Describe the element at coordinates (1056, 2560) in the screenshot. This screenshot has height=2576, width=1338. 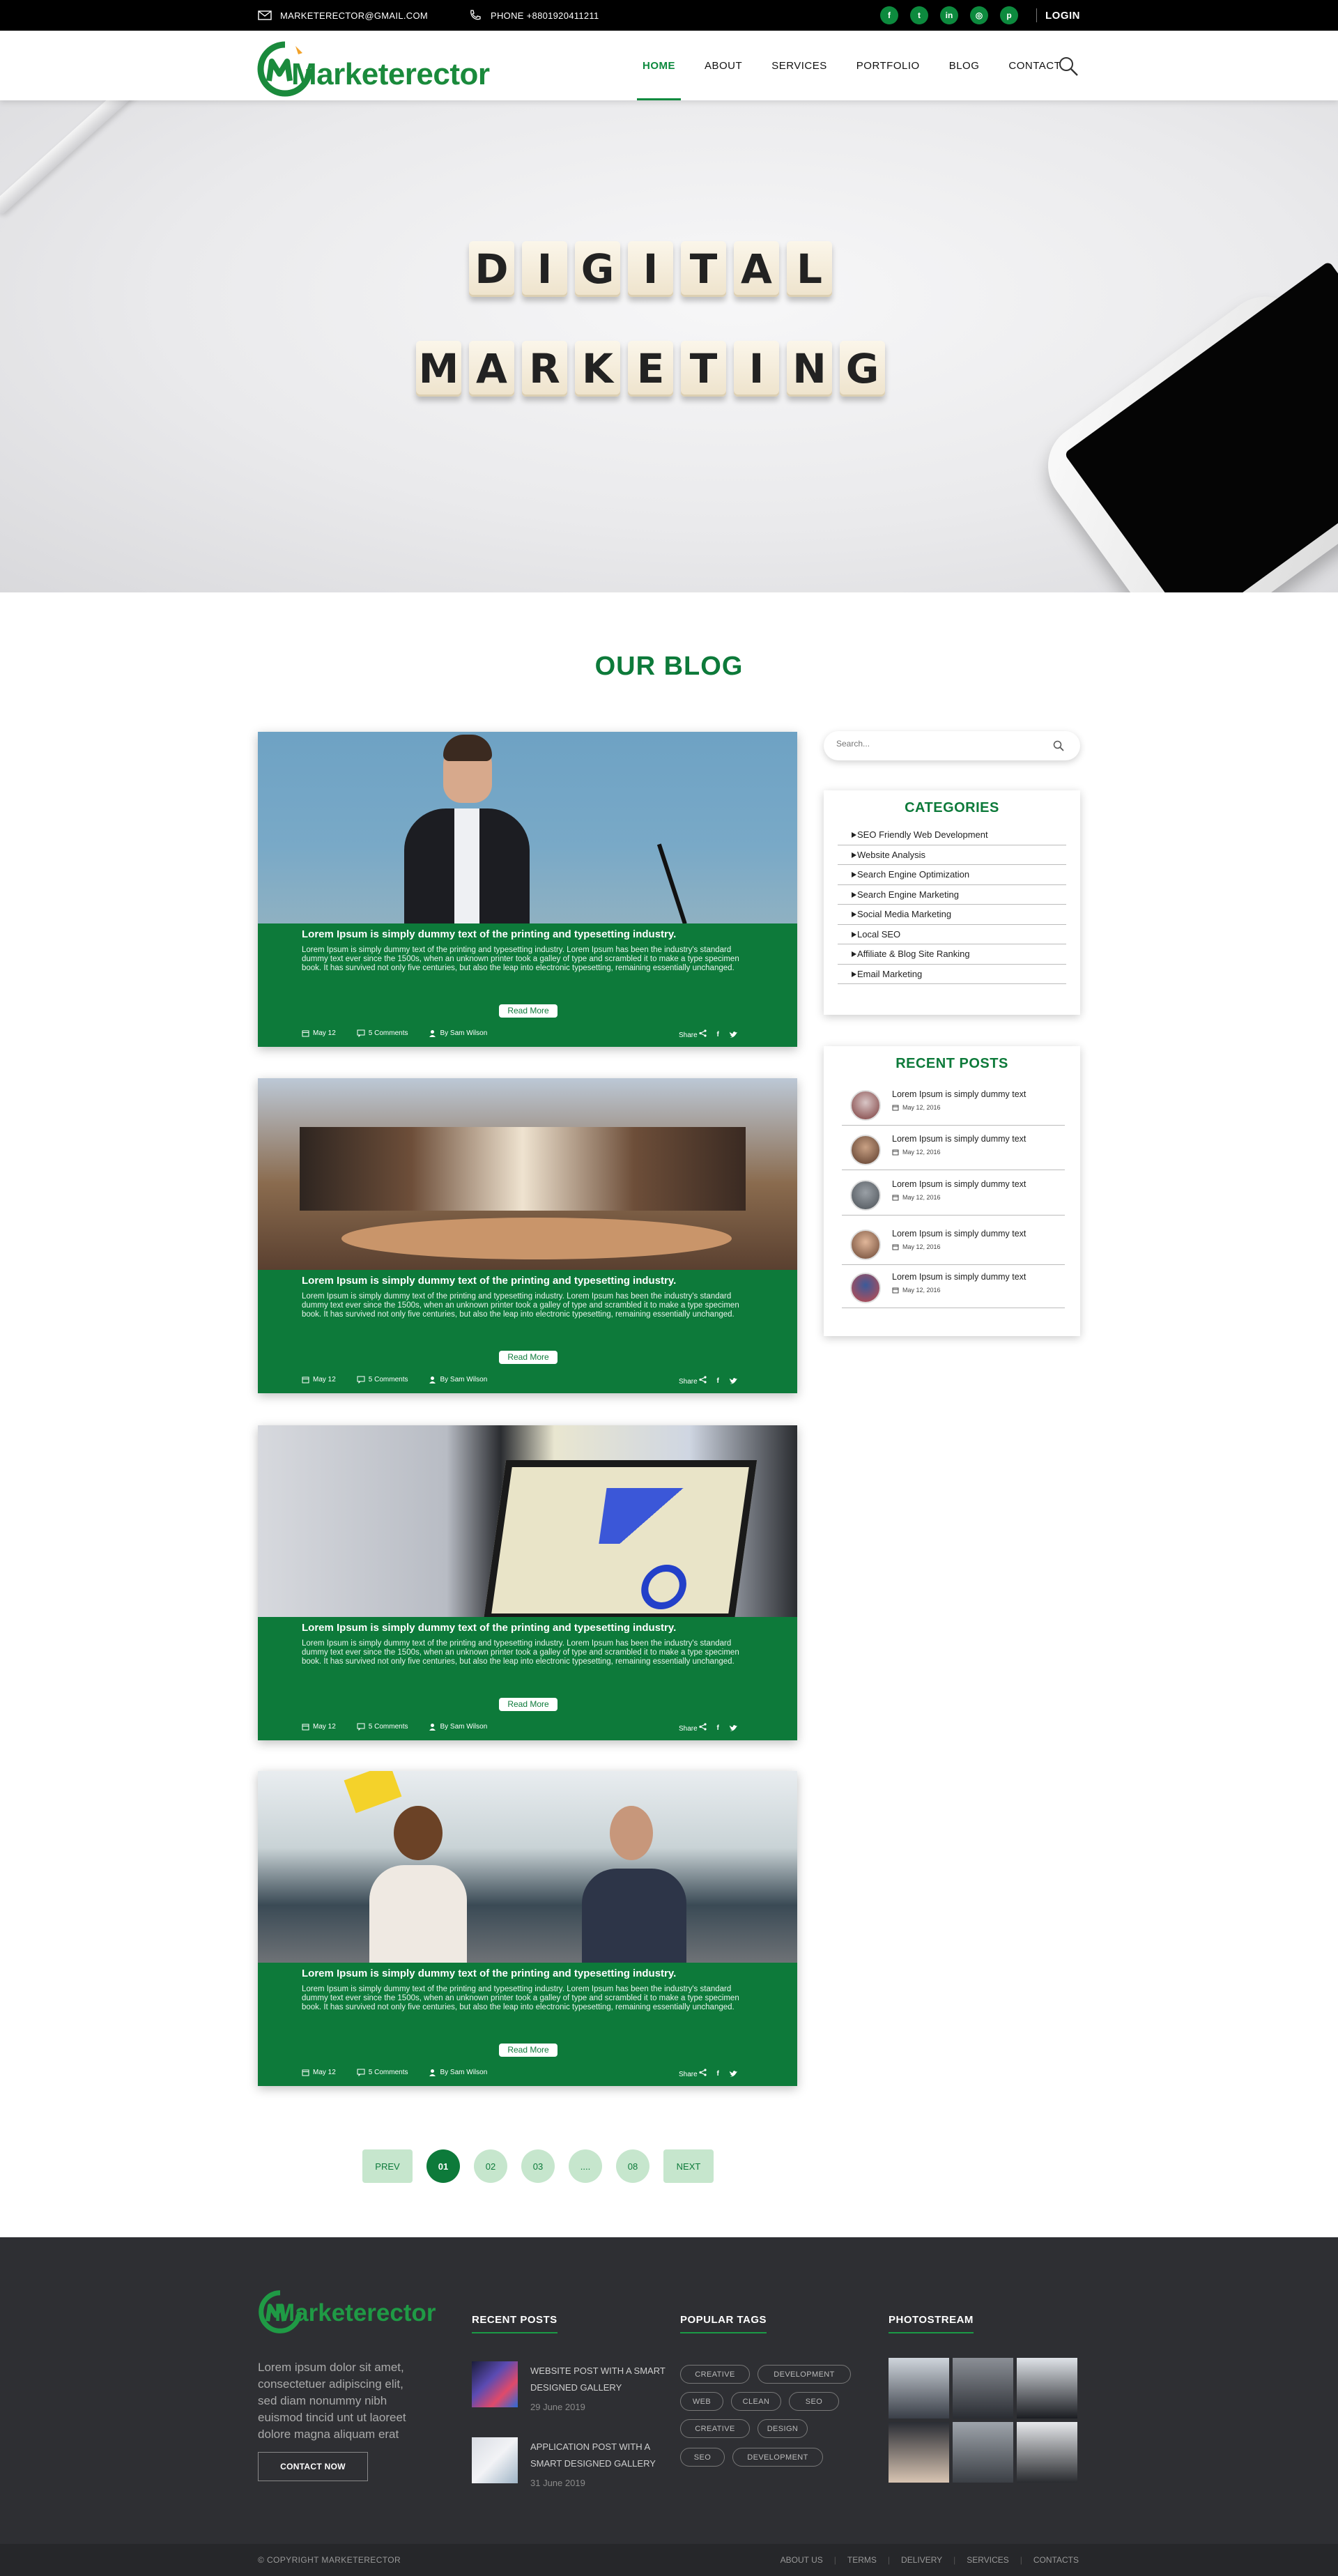
I see `footer-link-contacts: CONTACTS` at that location.